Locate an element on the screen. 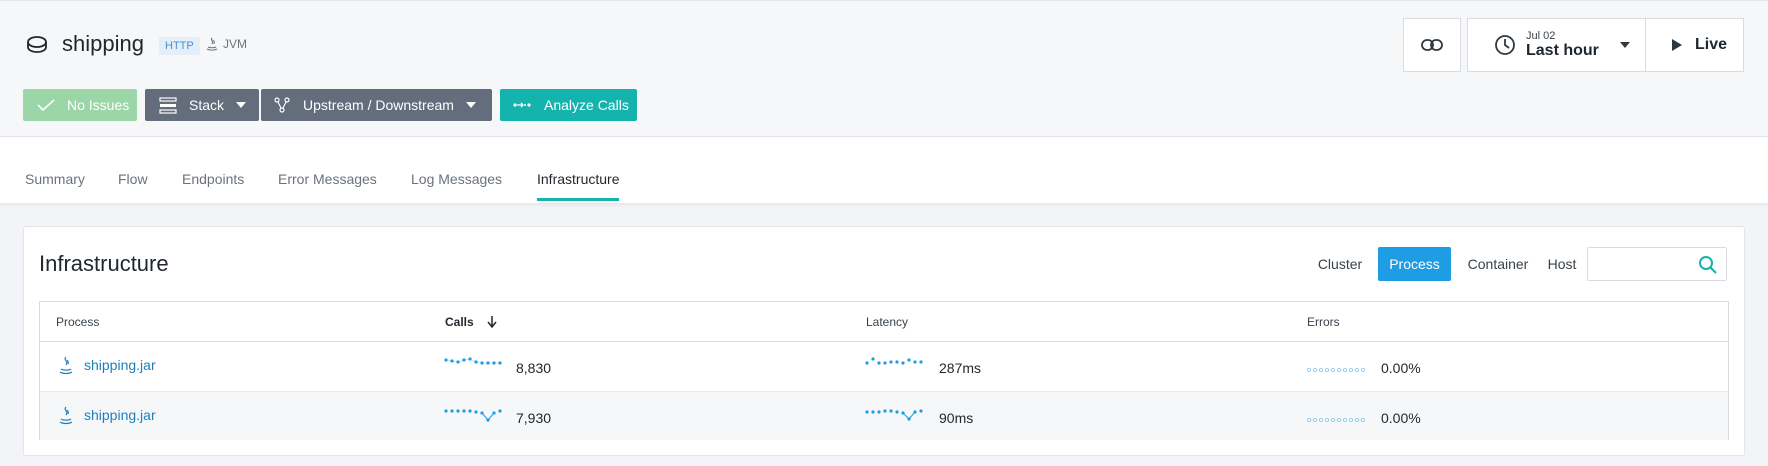  tab-error-messages: Error Messages is located at coordinates (327, 179).